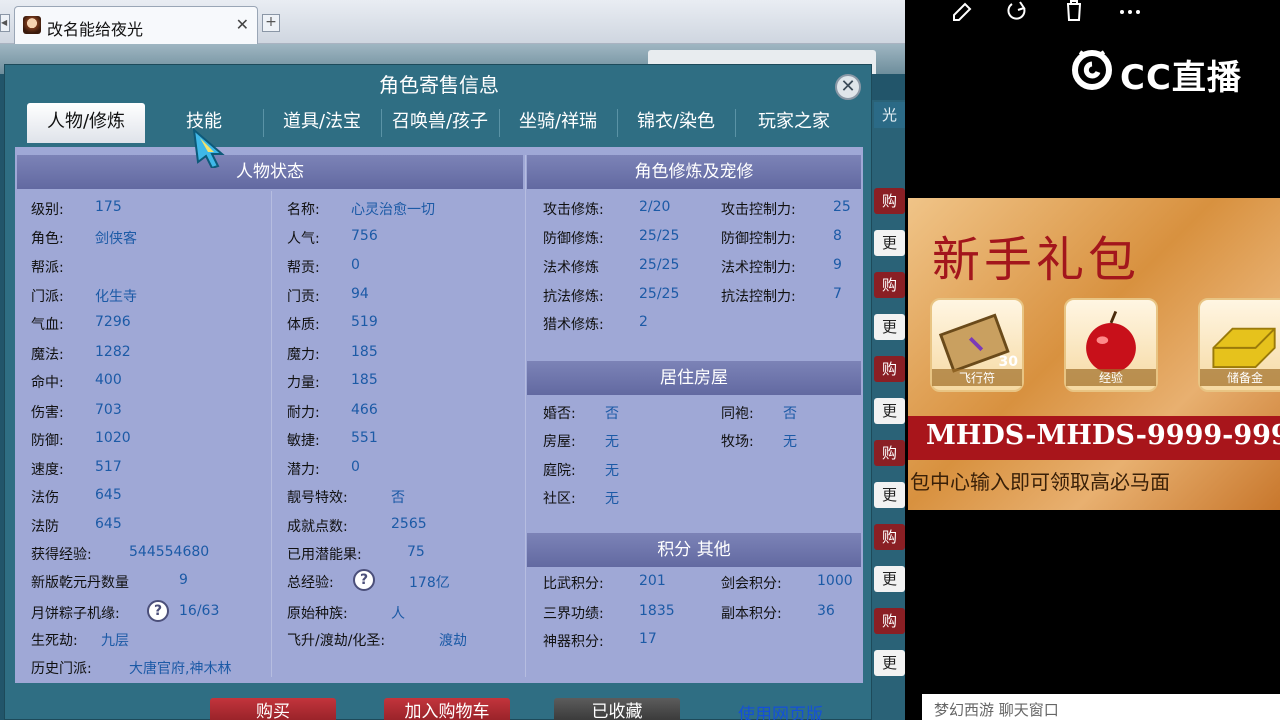 The width and height of the screenshot is (1280, 720). What do you see at coordinates (416, 552) in the screenshot?
I see `stat-value: 75` at bounding box center [416, 552].